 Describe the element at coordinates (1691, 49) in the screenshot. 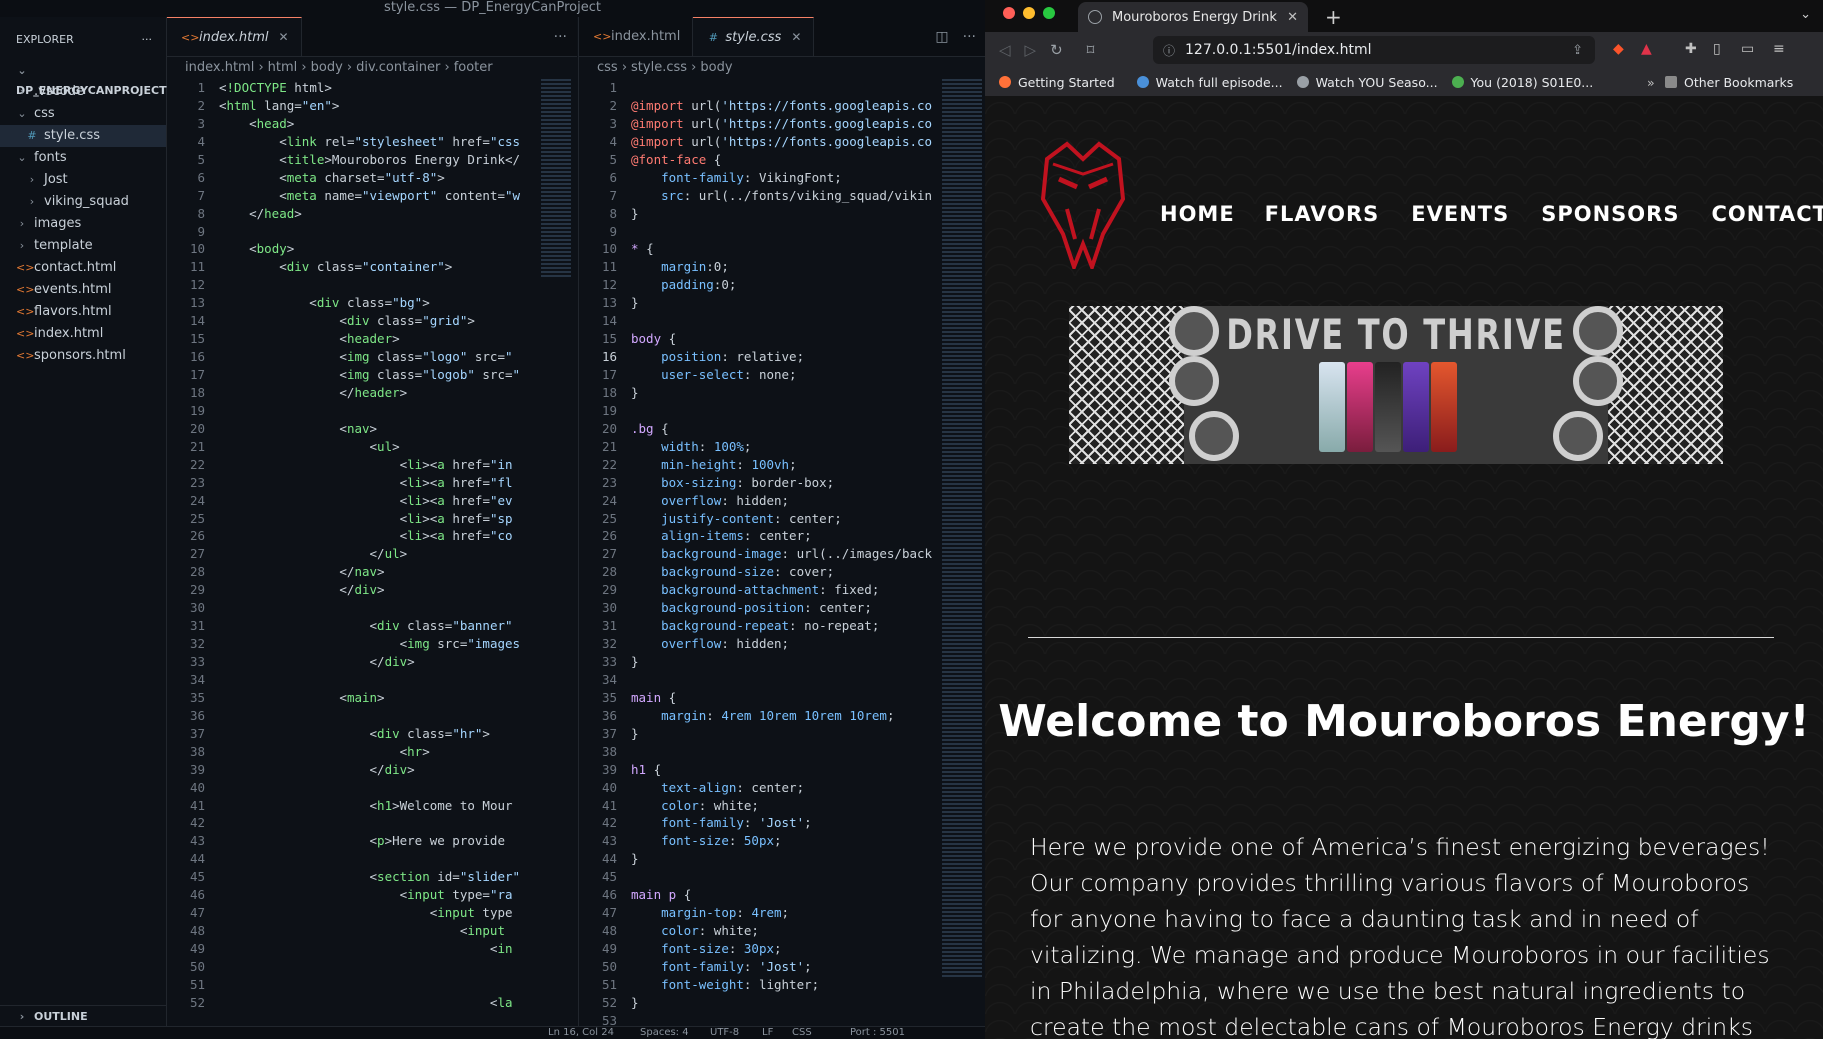

I see `extensions-icon: ✚` at that location.